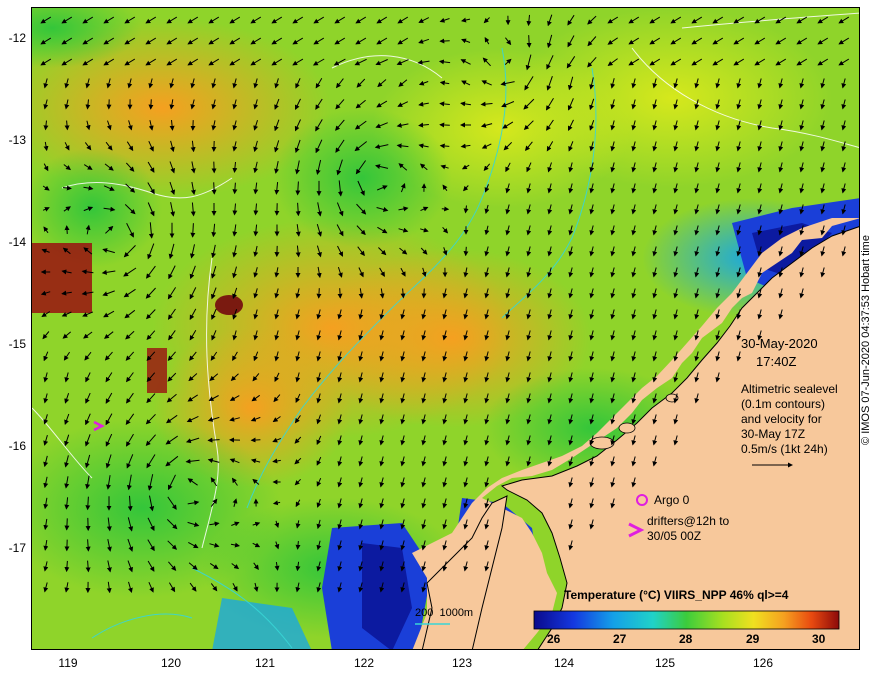 Image resolution: width=880 pixels, height=680 pixels. I want to click on x-tick-label: 123, so click(462, 663).